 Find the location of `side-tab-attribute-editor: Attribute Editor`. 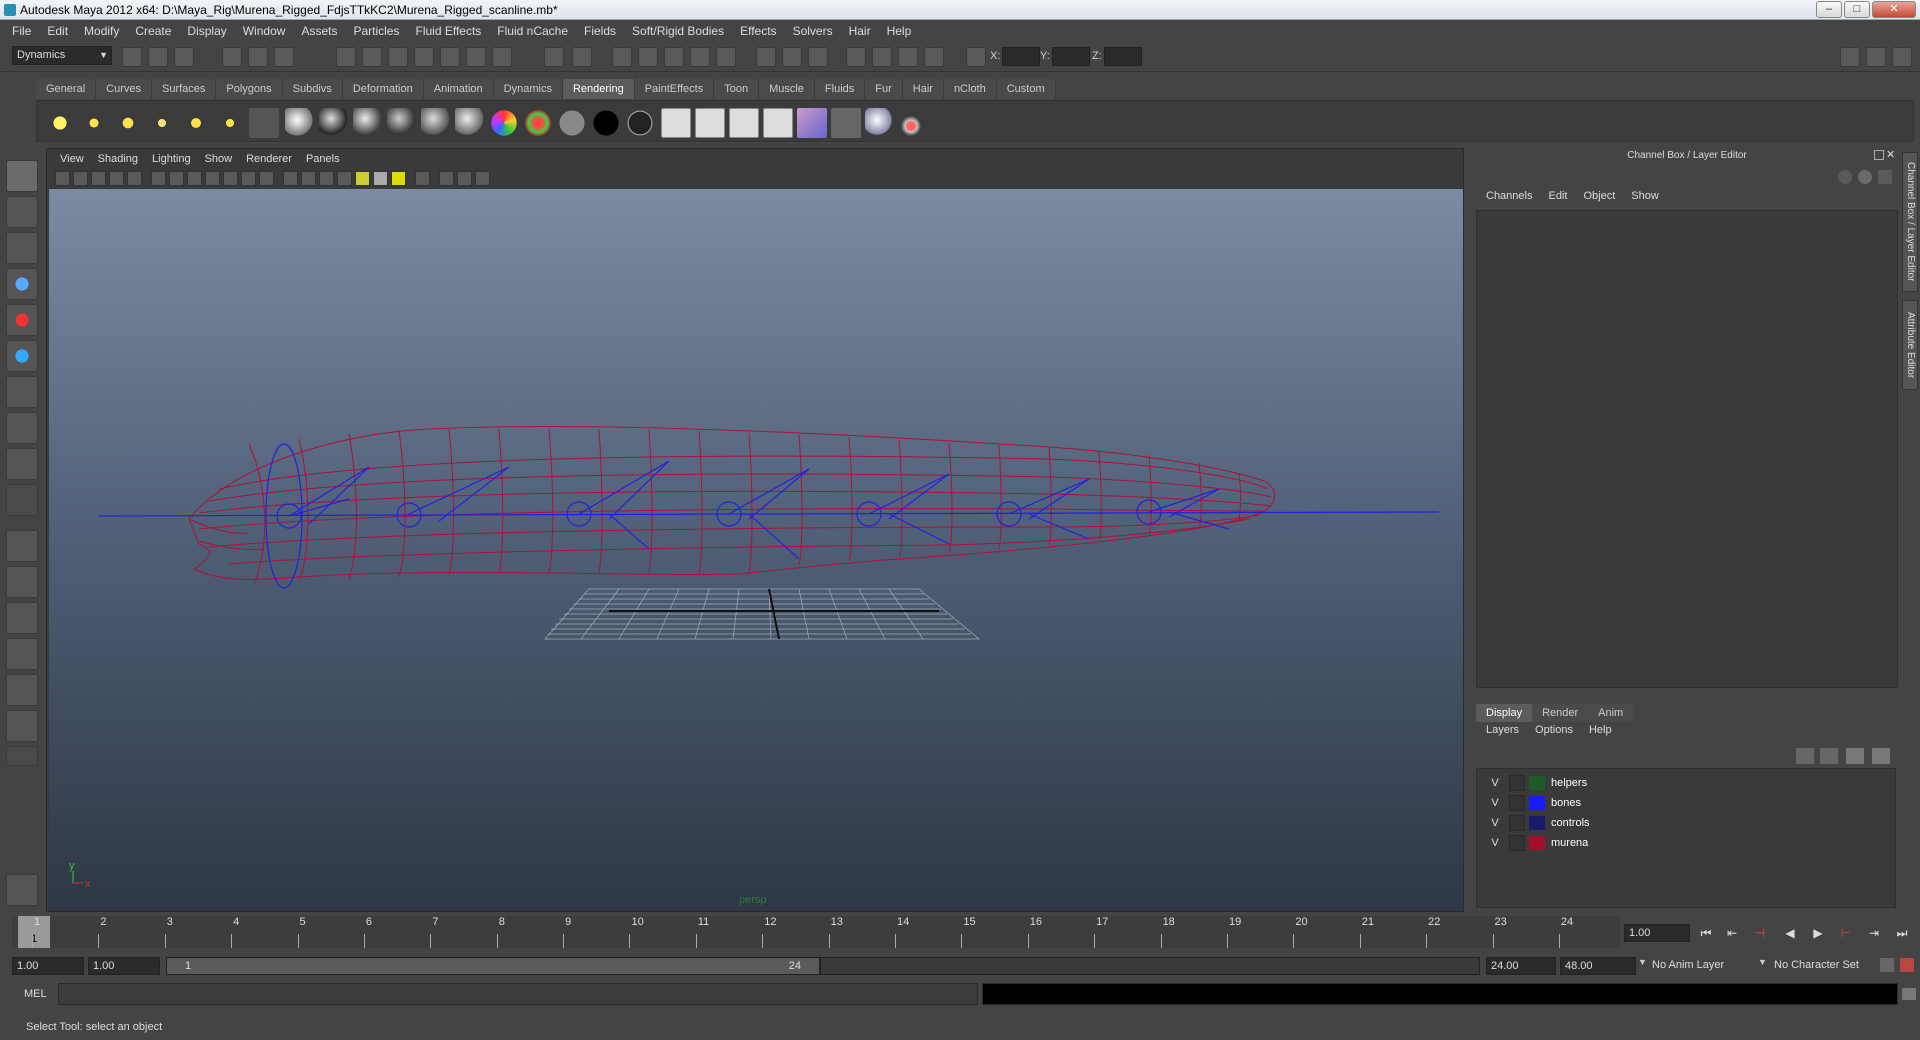

side-tab-attribute-editor: Attribute Editor is located at coordinates (1910, 345).